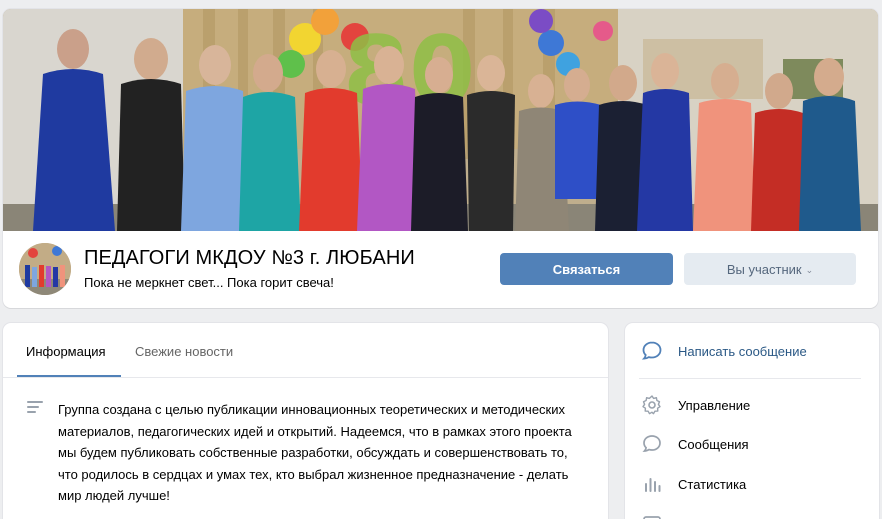 The height and width of the screenshot is (519, 882). I want to click on sidebar-divider, so click(750, 378).